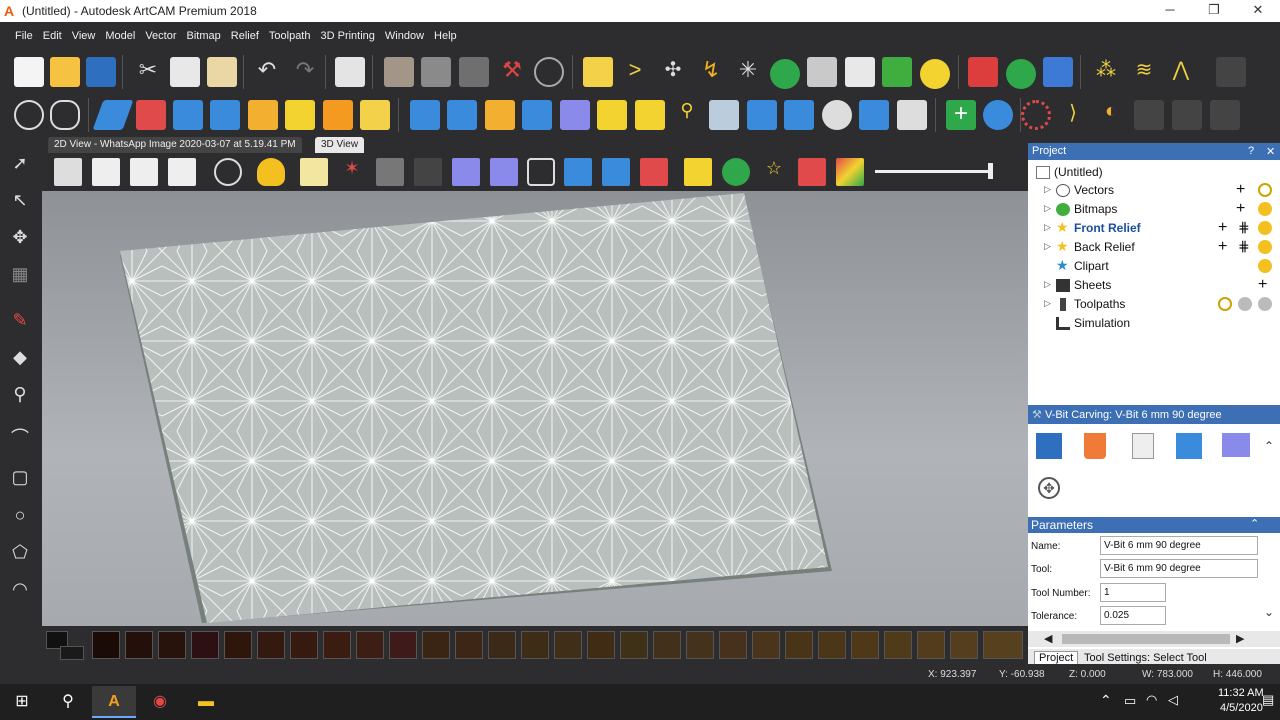  Describe the element at coordinates (504, 172) in the screenshot. I see `tool-box-icon` at that location.